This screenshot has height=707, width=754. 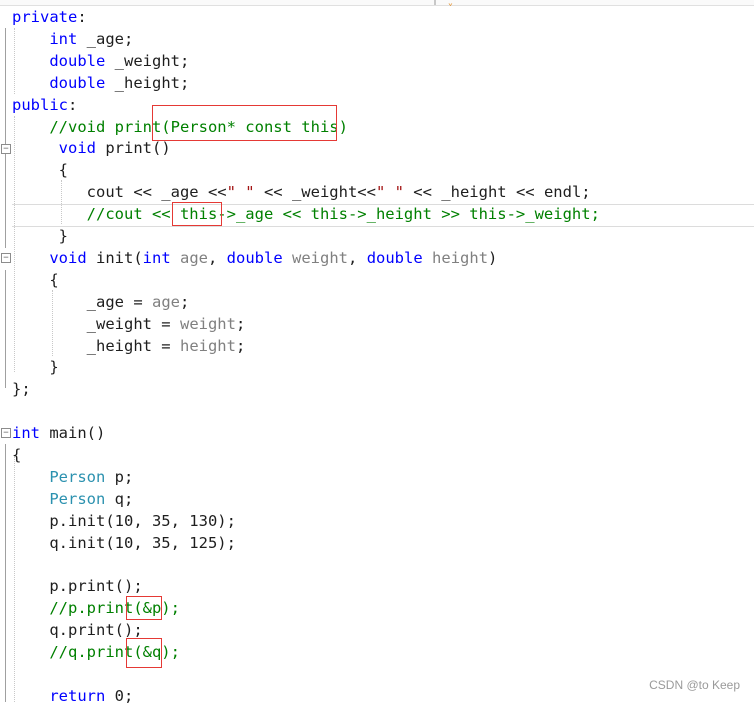 I want to click on annotation-box-this-keyword, so click(x=197, y=214).